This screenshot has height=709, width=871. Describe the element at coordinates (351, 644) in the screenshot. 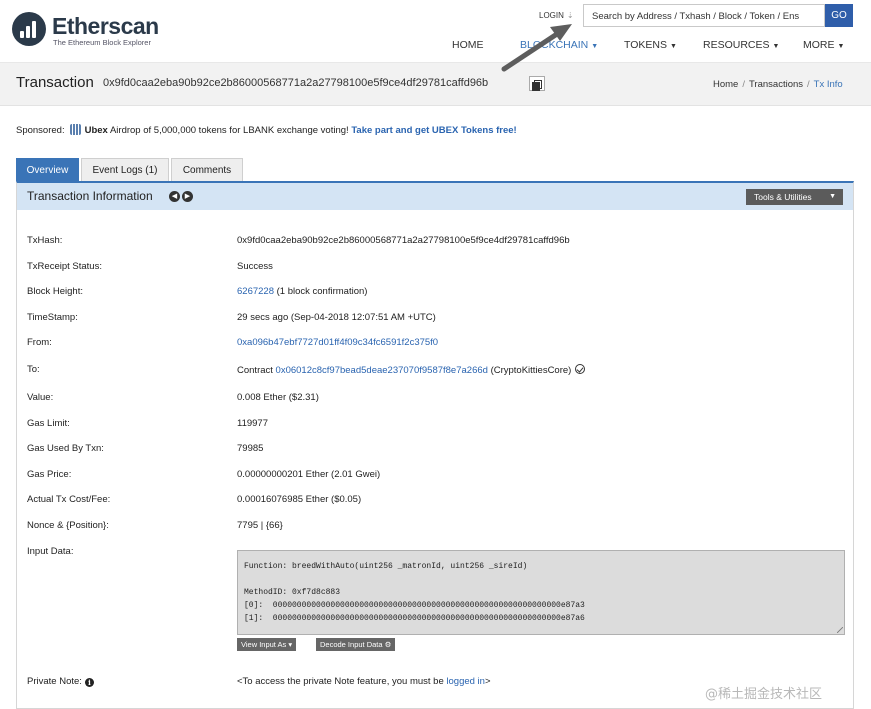

I see `decode-input-data-label: Decode Input Data` at that location.